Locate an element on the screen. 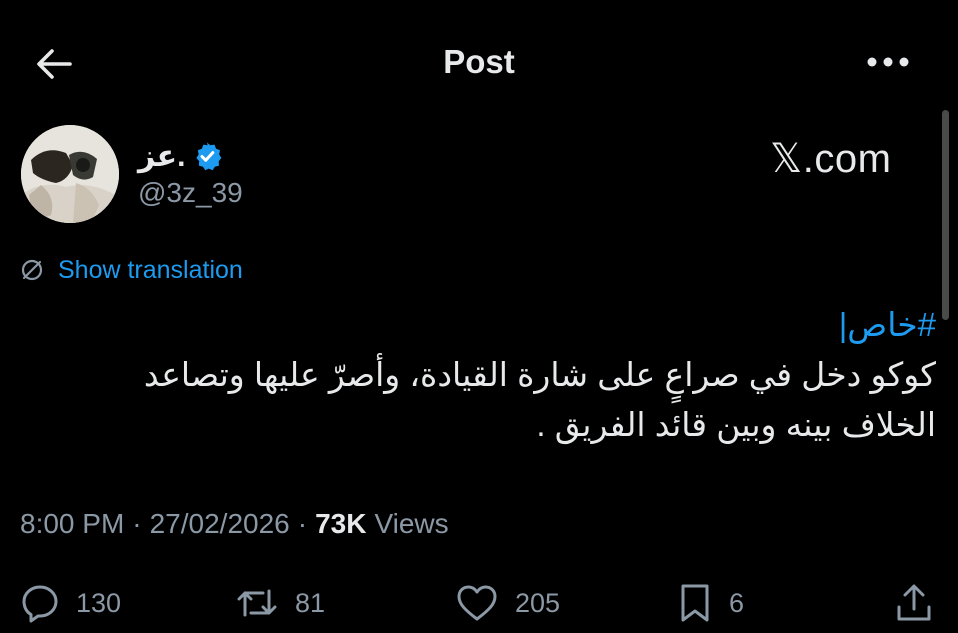 The image size is (958, 633). translate-icon is located at coordinates (32, 270).